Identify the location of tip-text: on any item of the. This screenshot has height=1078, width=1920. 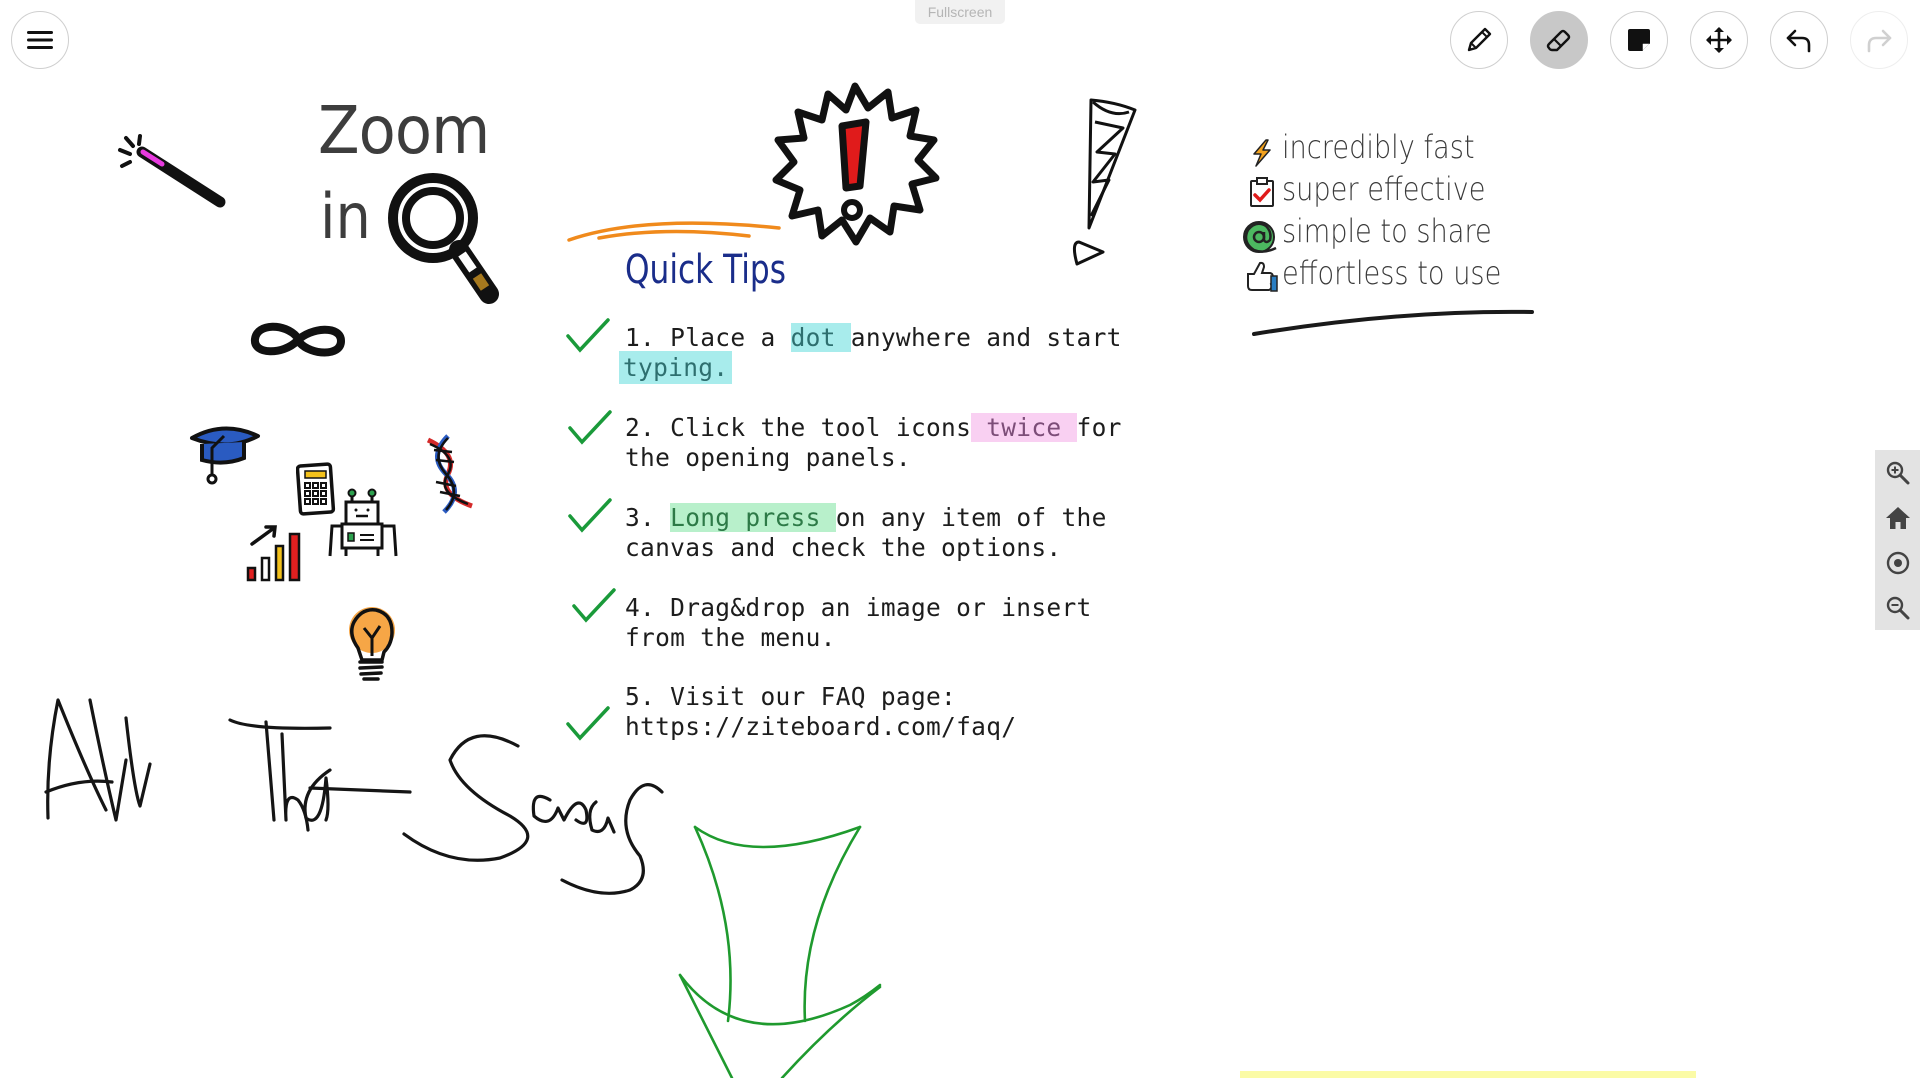
(971, 517).